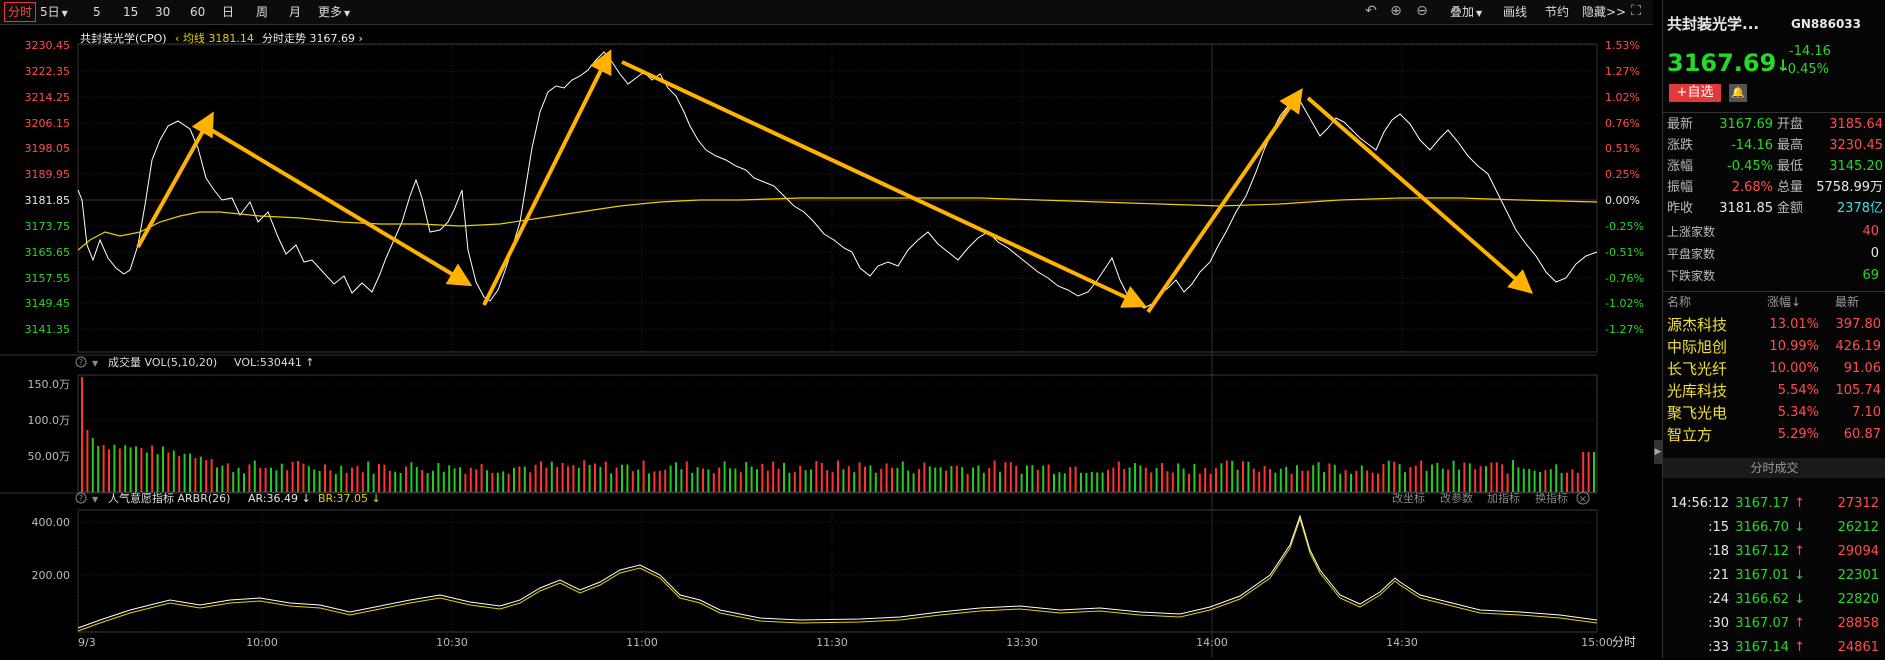  Describe the element at coordinates (1503, 498) in the screenshot. I see `indicator-button-2: 加指标` at that location.